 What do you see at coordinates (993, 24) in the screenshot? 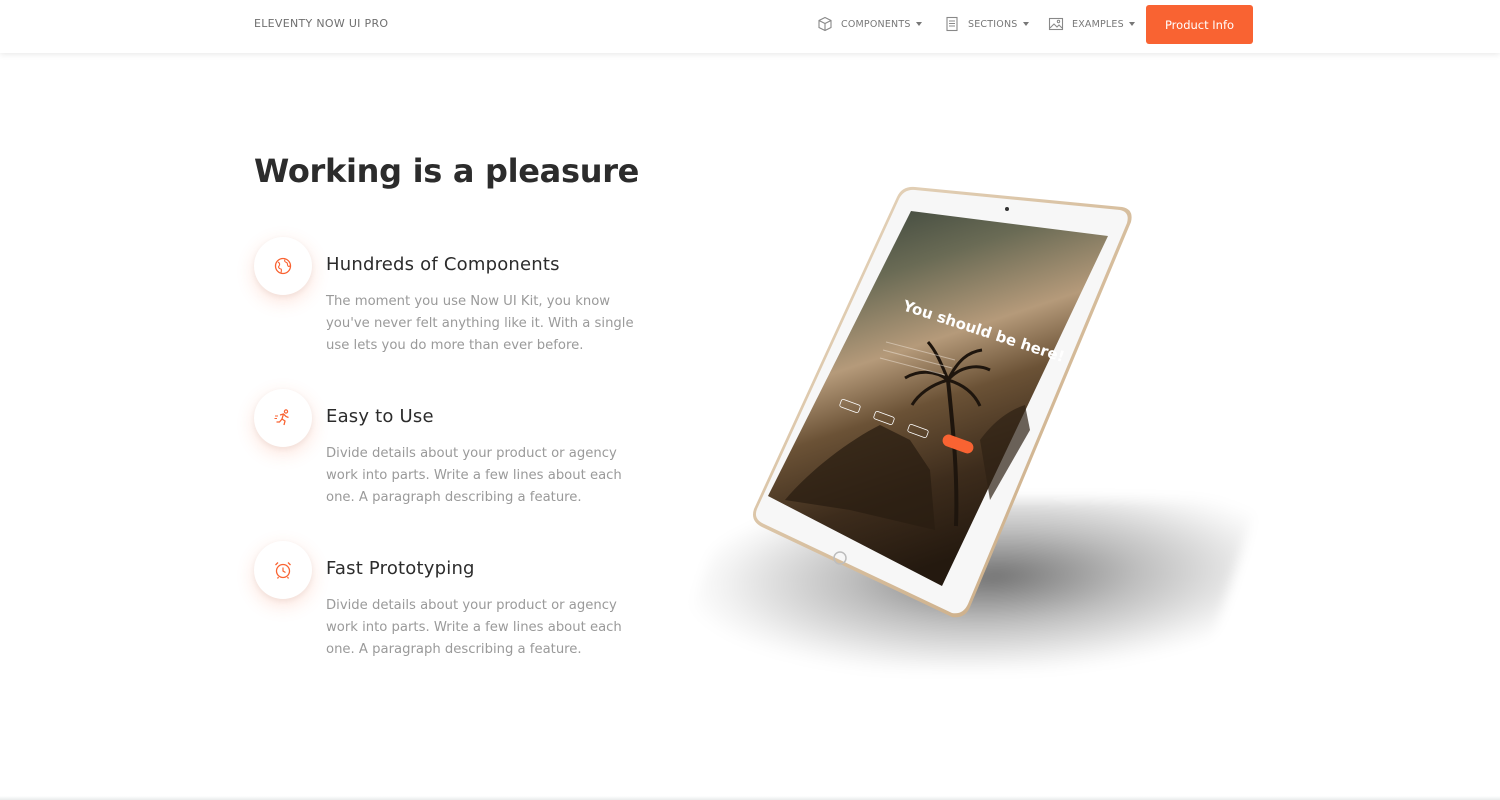
I see `nav-sections-label: SECTIONS` at bounding box center [993, 24].